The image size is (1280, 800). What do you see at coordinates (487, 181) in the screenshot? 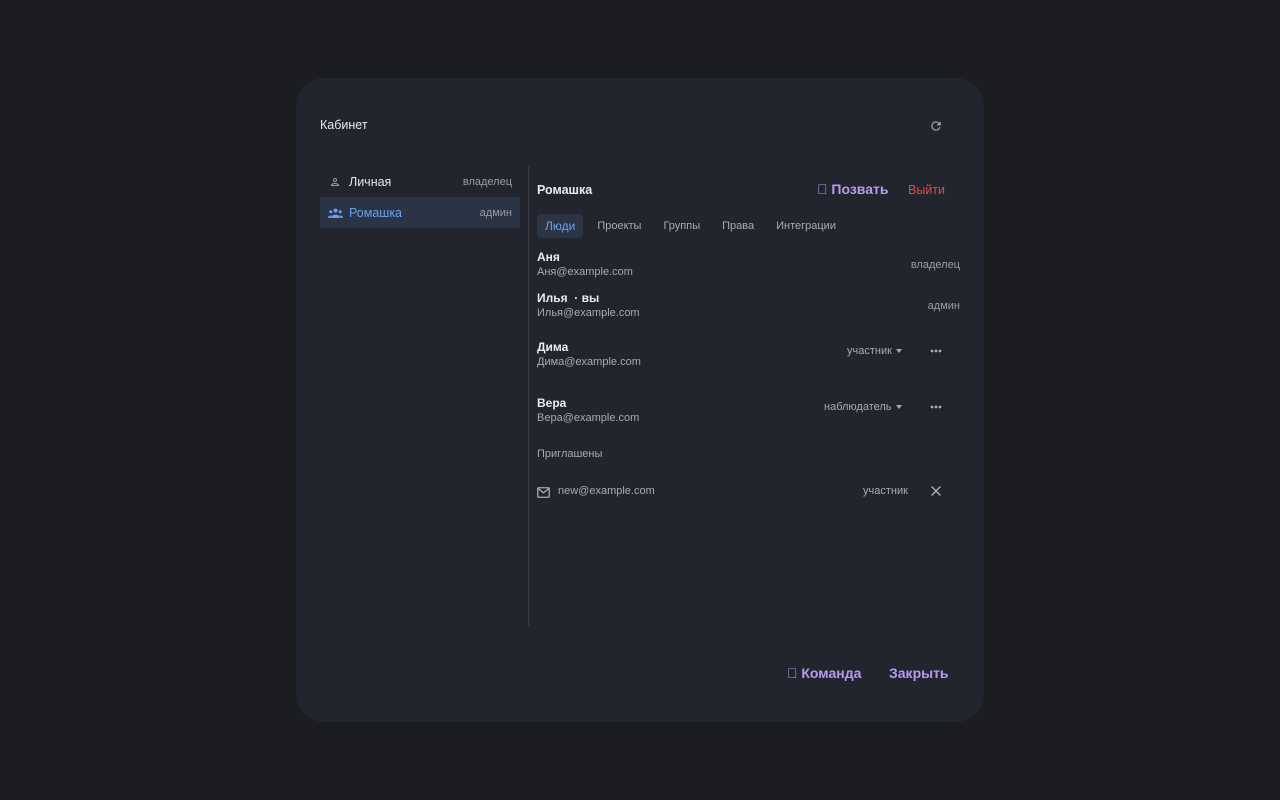
I see `sidebar-item-role: владелец` at bounding box center [487, 181].